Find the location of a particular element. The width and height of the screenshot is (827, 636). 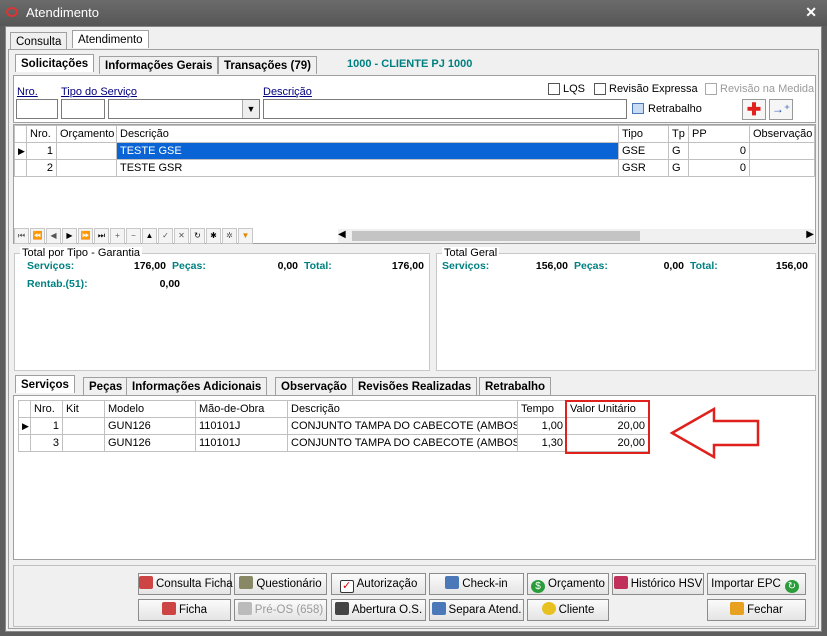

add-red-cross-icon: ✚ is located at coordinates (754, 109).